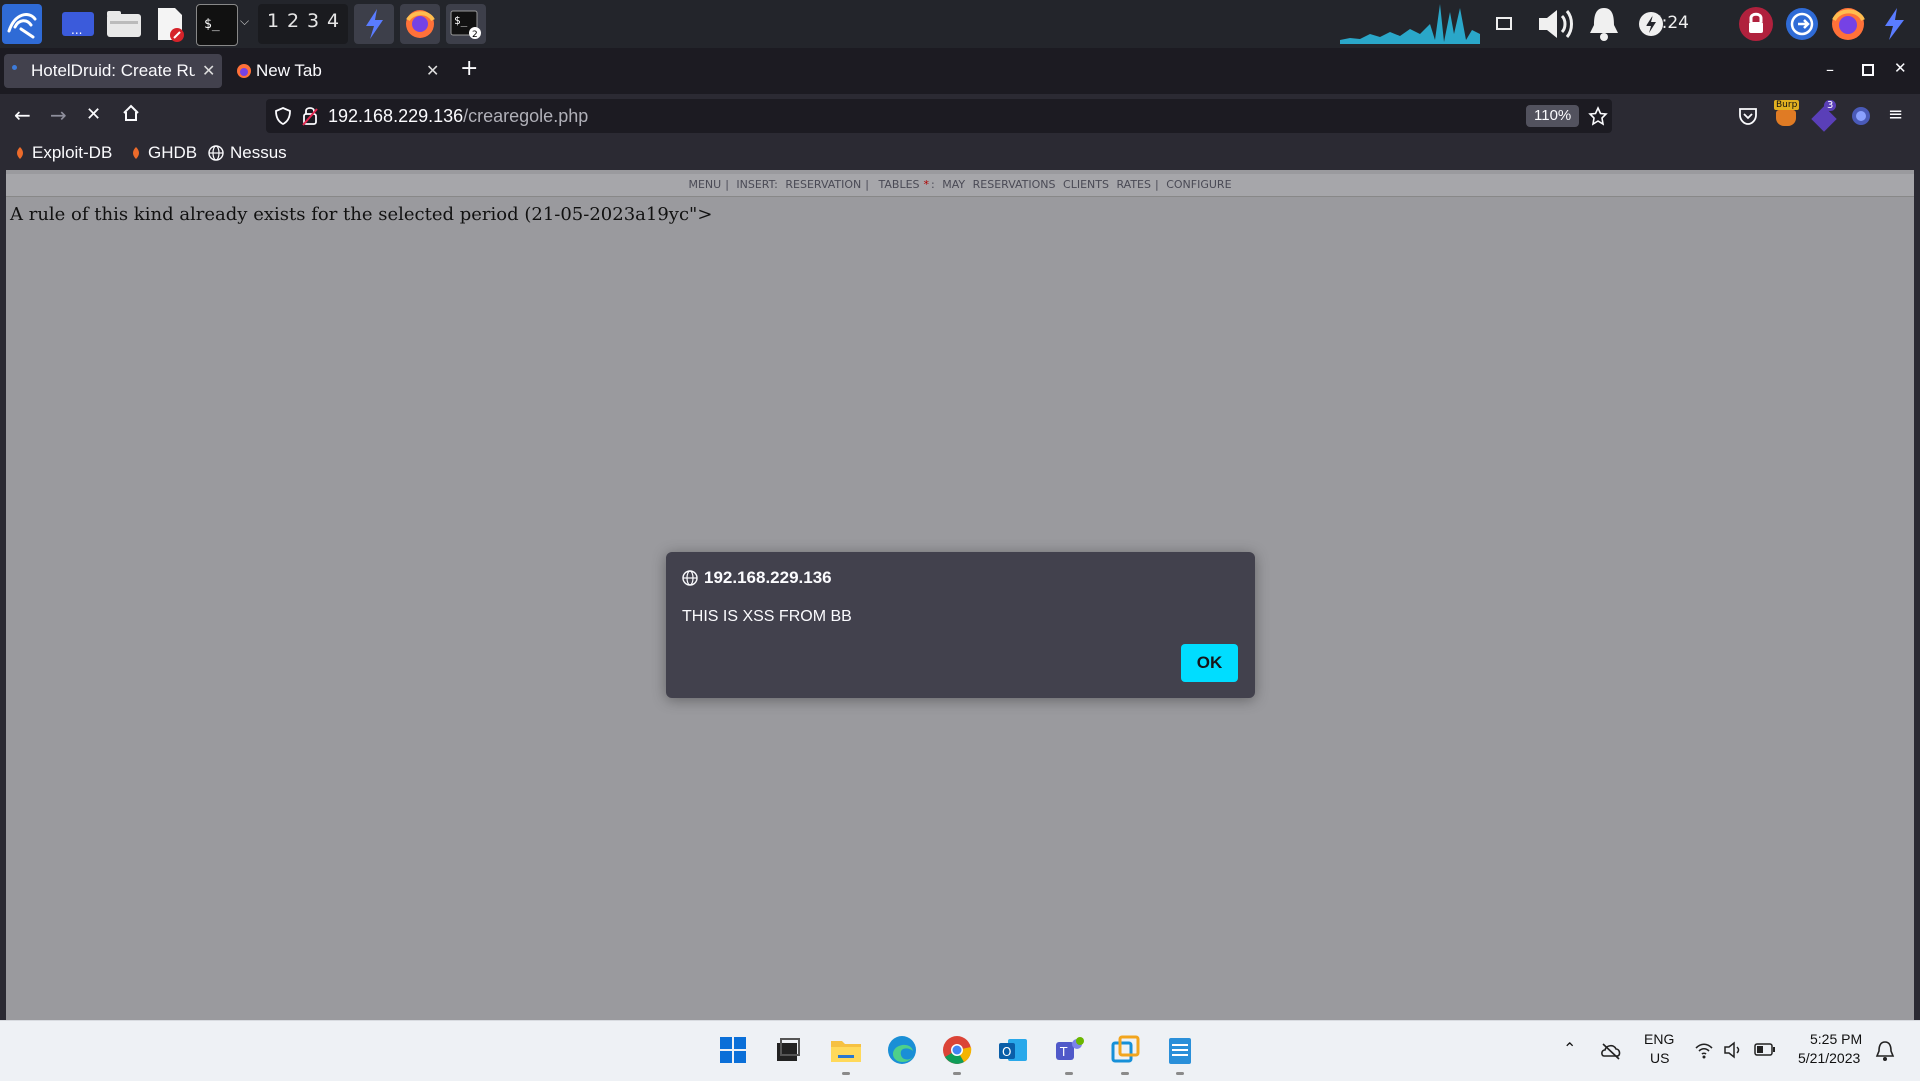 This screenshot has width=1920, height=1081. What do you see at coordinates (258, 152) in the screenshot?
I see `bookmark-label: Nessus` at bounding box center [258, 152].